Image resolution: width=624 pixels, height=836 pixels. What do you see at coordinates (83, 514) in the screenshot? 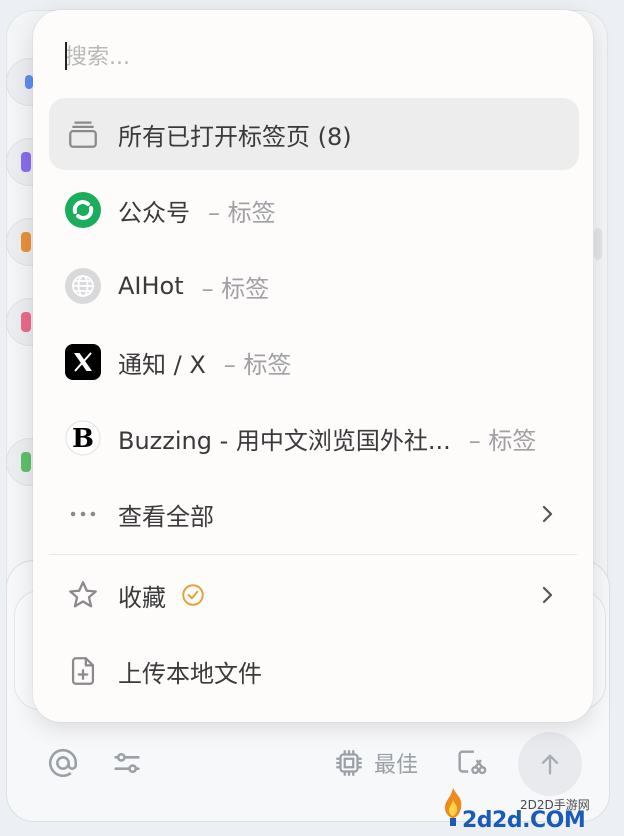
I see `more-dots-icon` at bounding box center [83, 514].